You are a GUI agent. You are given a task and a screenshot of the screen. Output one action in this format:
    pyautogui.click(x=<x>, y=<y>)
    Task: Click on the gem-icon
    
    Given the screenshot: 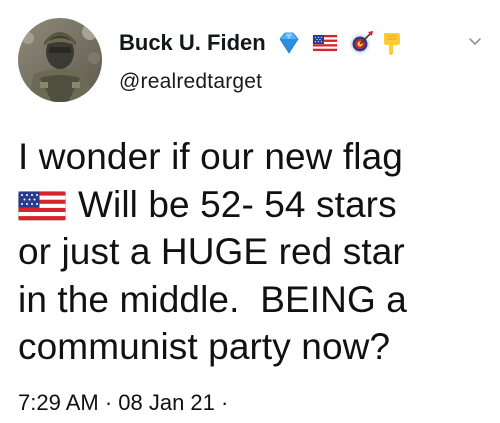 What is the action you would take?
    pyautogui.click(x=289, y=43)
    